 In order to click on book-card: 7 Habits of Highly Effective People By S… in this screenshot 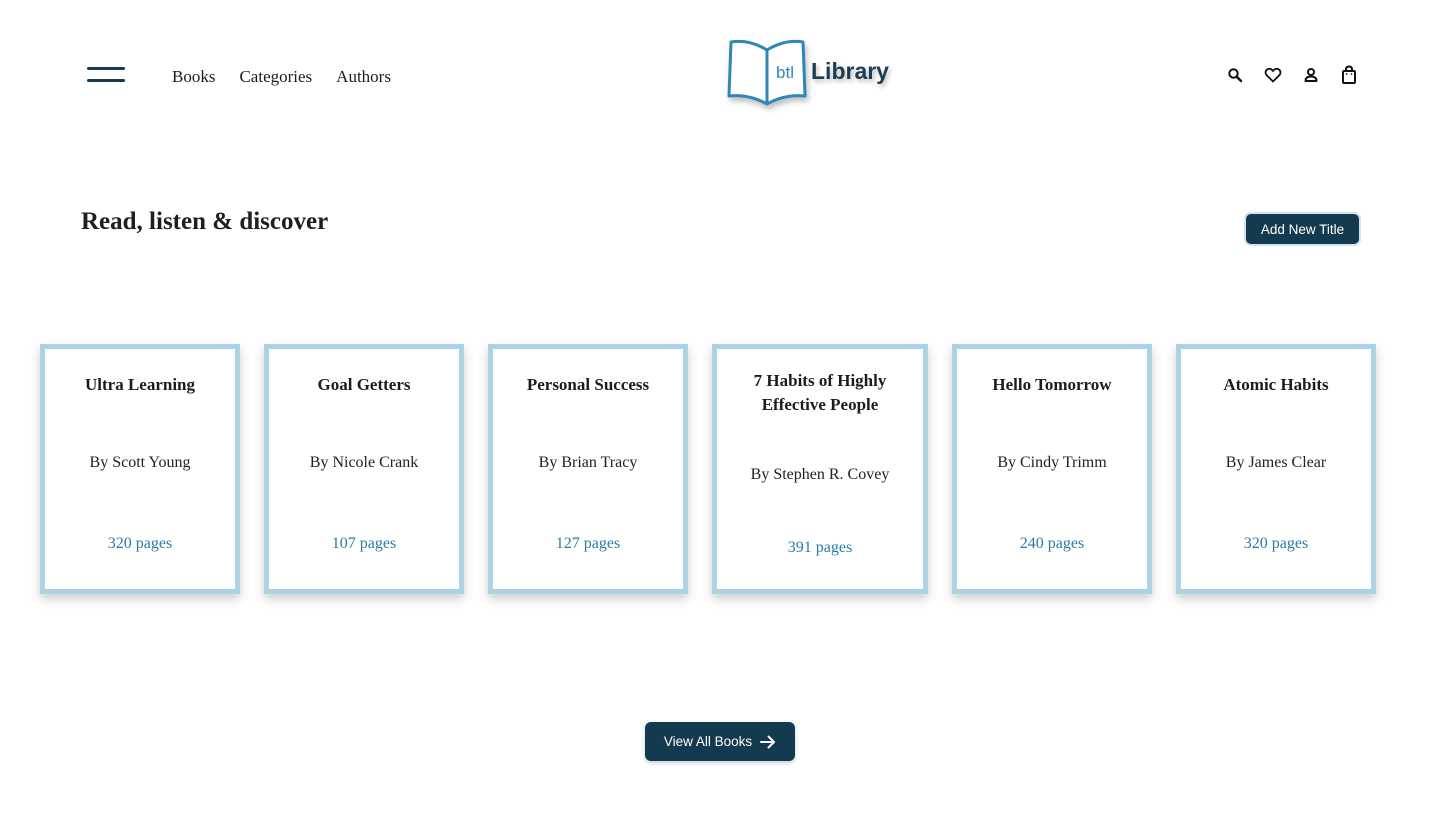, I will do `click(820, 469)`.